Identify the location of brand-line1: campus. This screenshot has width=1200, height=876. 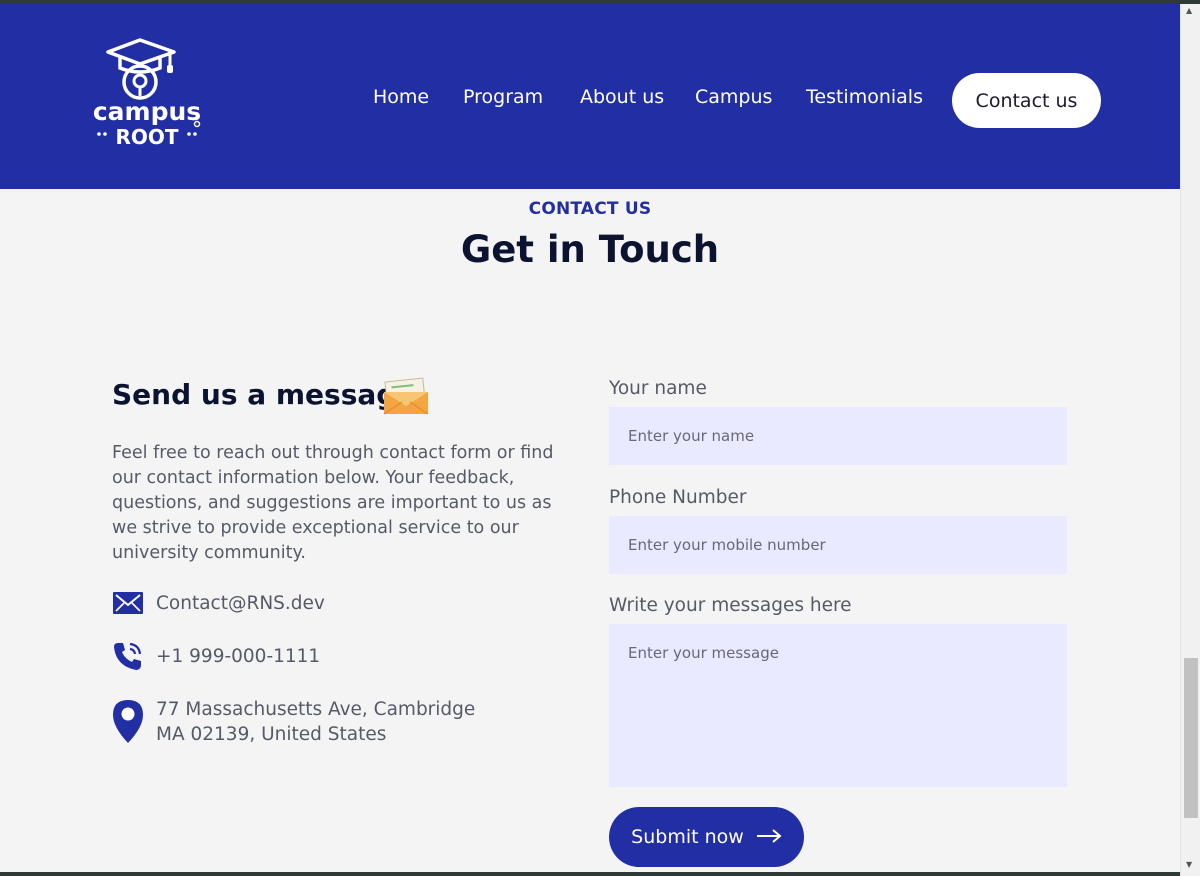
(147, 111).